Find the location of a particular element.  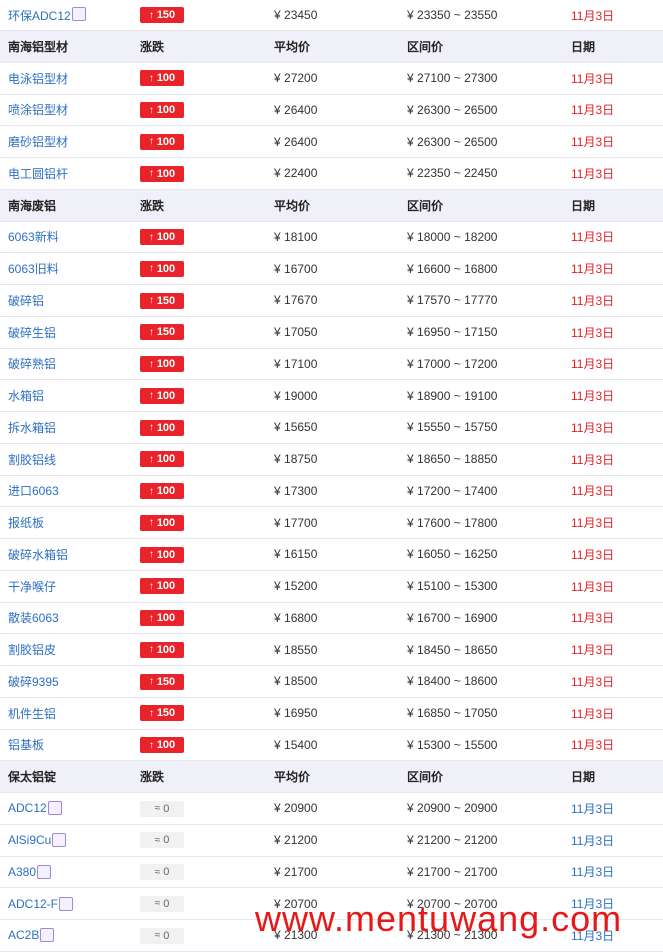

product-name-link: AlSi9Cu is located at coordinates (66, 840).